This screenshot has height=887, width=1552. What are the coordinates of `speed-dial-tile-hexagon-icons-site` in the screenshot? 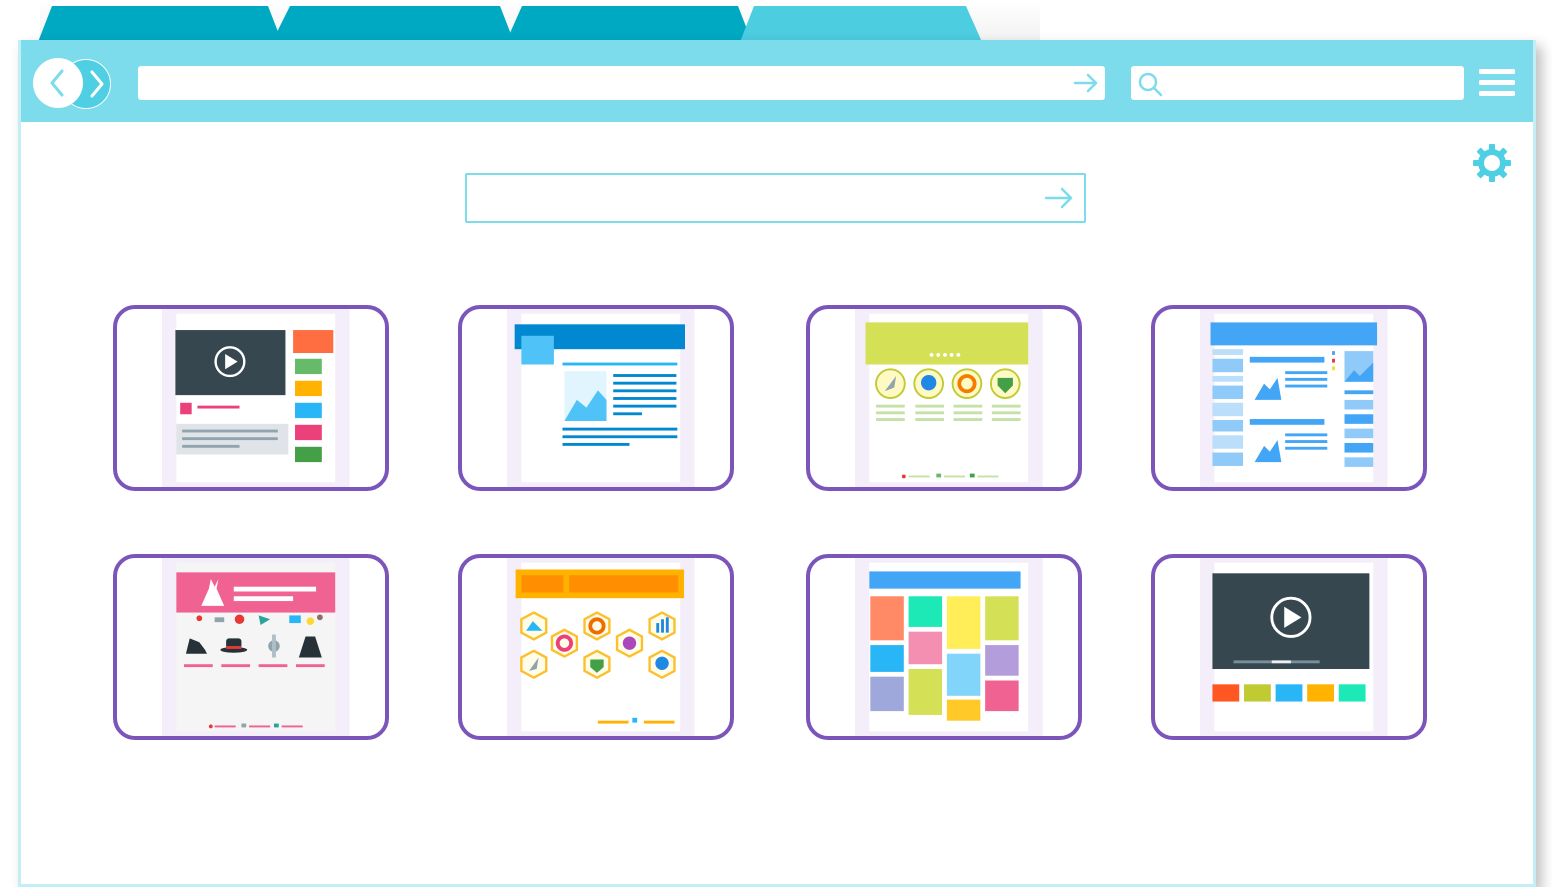 It's located at (596, 647).